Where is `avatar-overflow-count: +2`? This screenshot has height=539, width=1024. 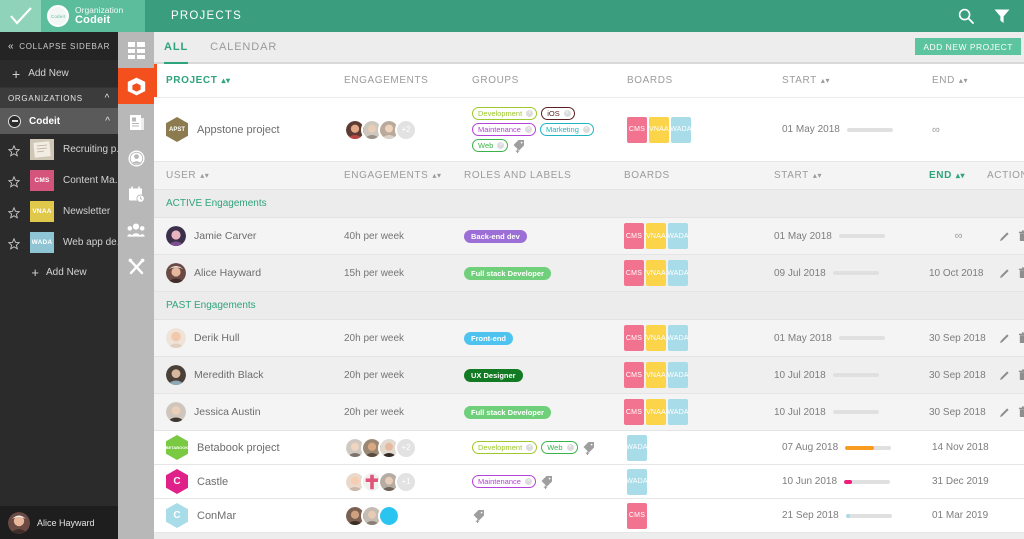
avatar-overflow-count: +2 is located at coordinates (406, 447).